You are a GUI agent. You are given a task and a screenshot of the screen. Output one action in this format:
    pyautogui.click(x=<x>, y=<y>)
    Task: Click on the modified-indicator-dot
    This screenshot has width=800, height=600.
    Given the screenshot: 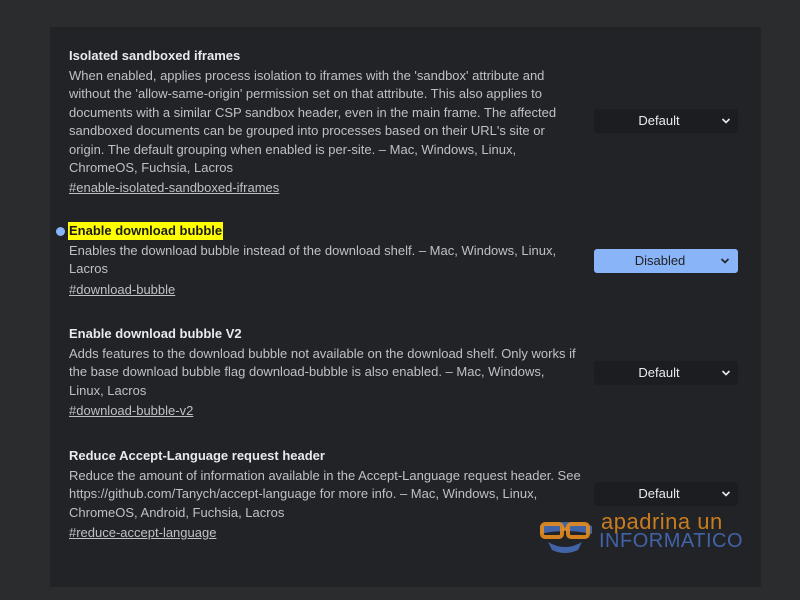 What is the action you would take?
    pyautogui.click(x=60, y=231)
    